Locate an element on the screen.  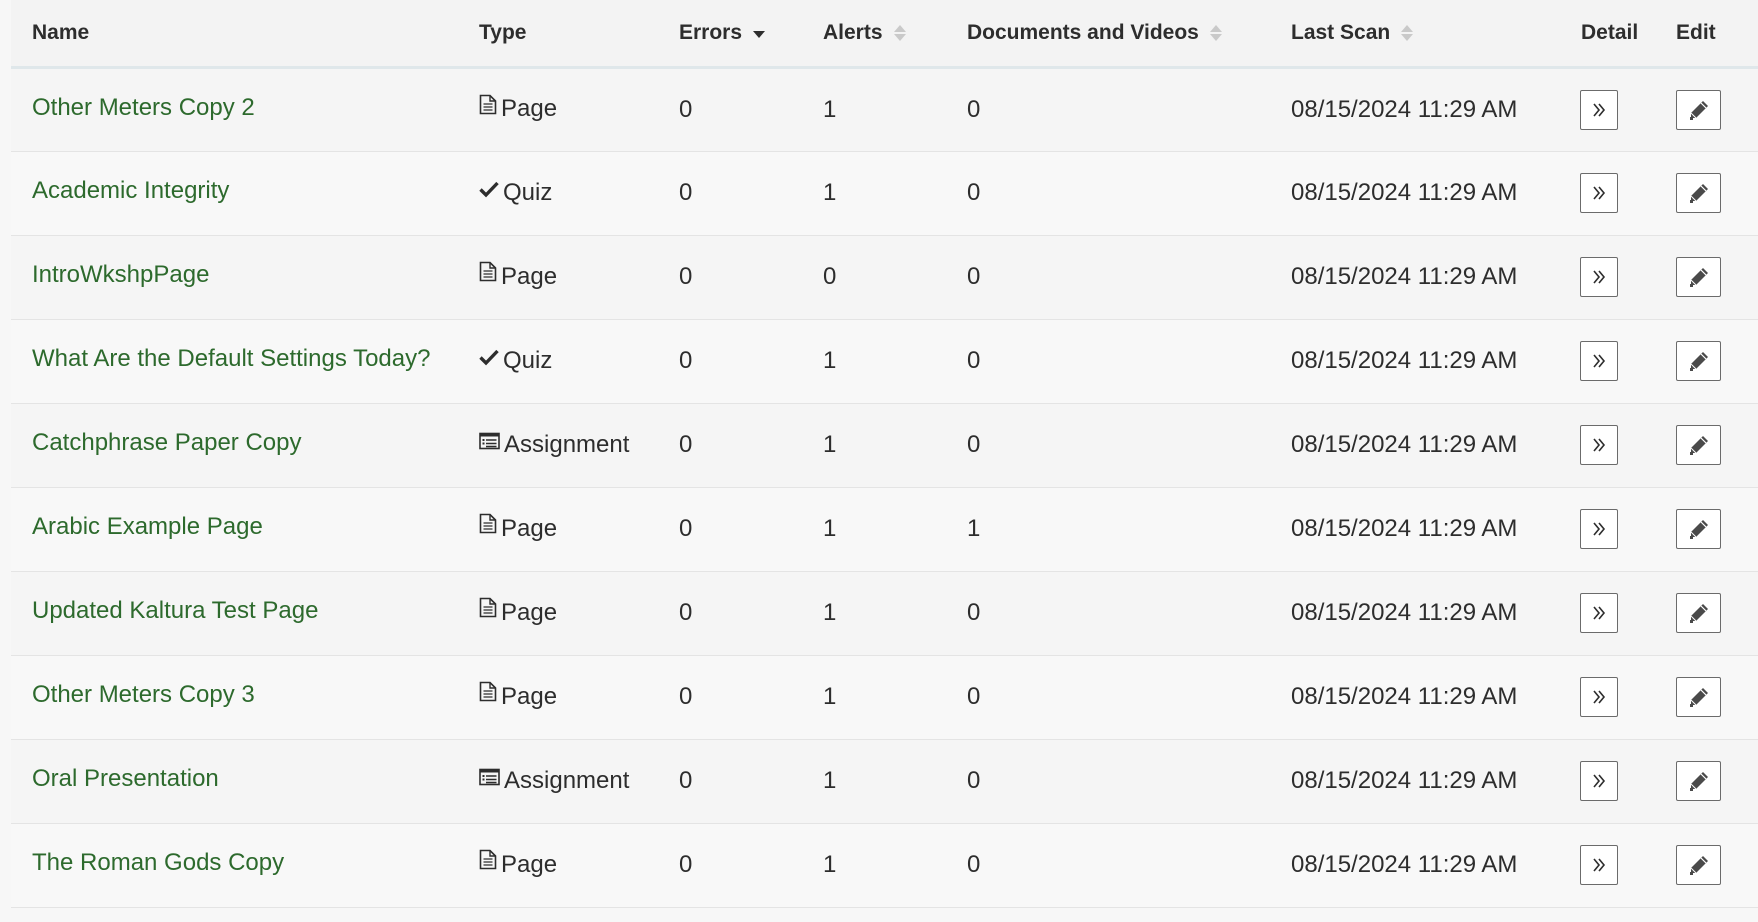
cell-alerts: 1 is located at coordinates (830, 528).